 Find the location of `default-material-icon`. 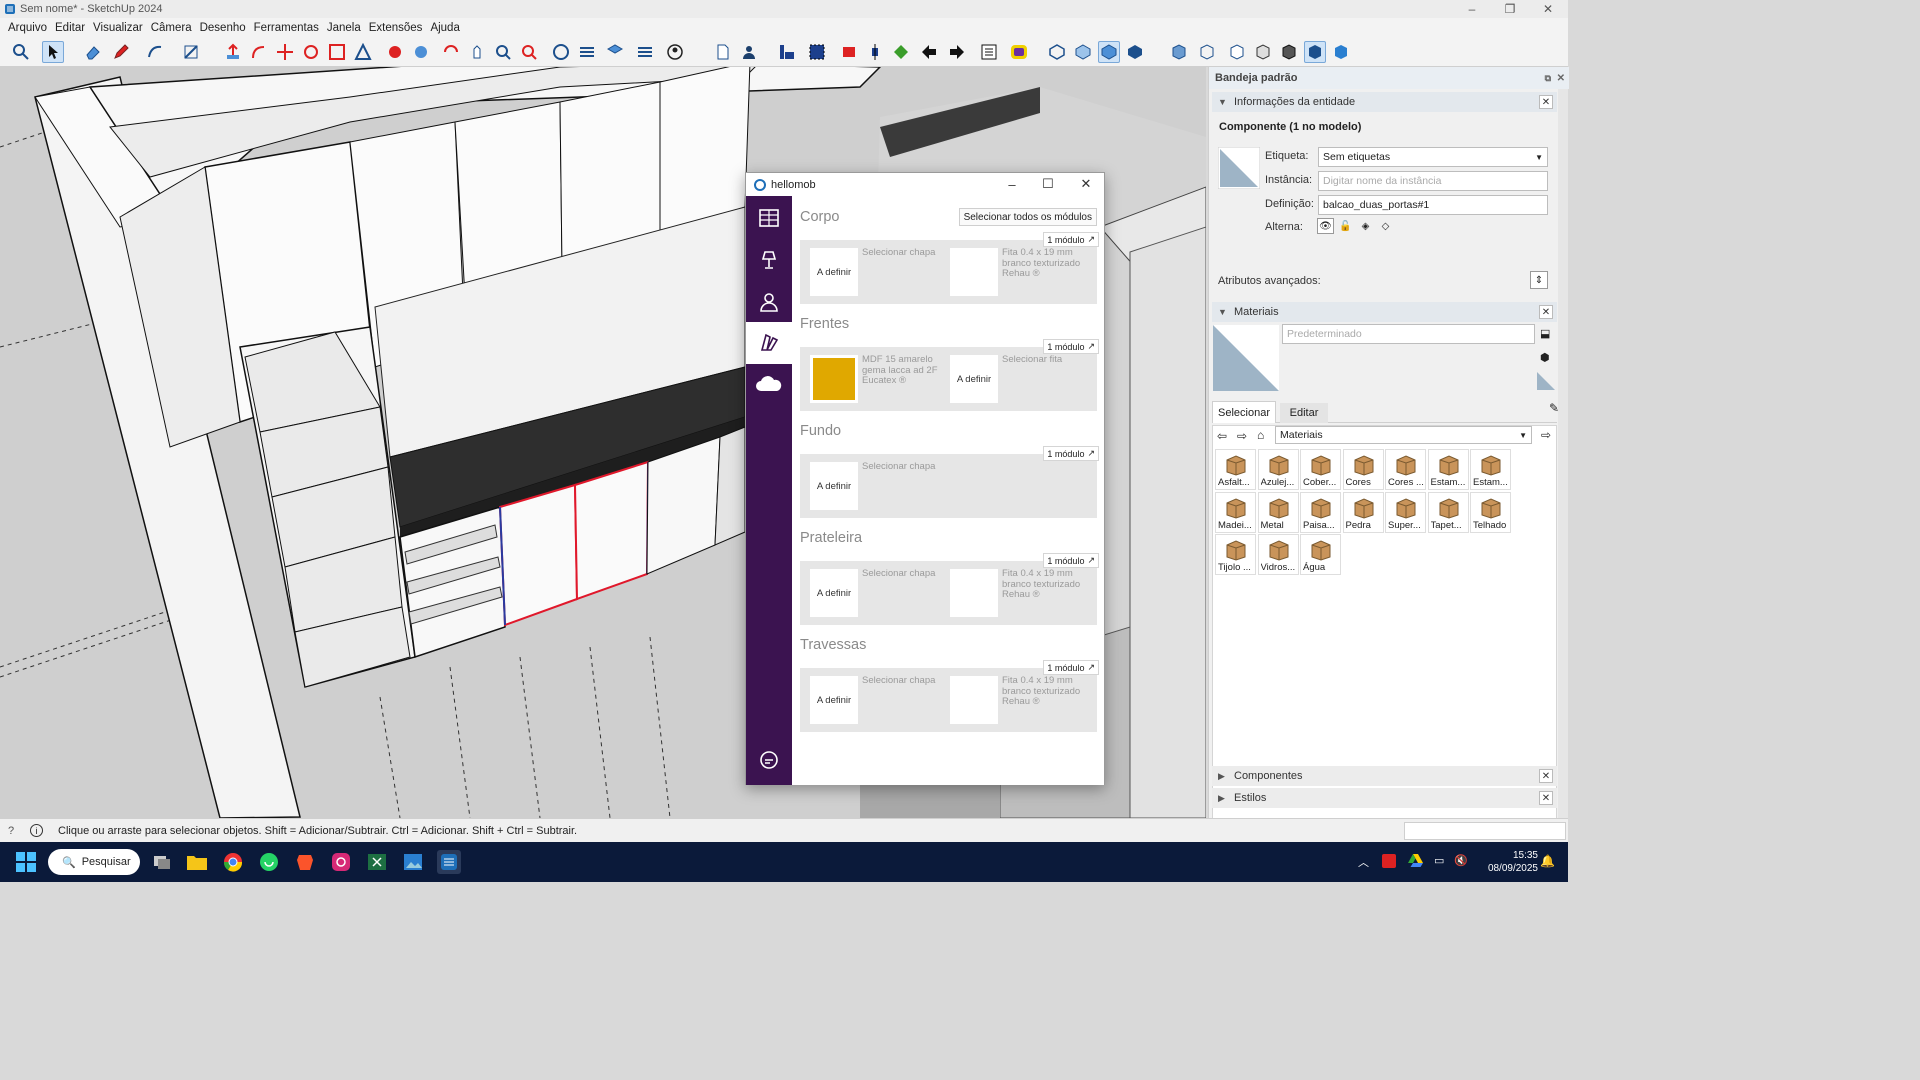

default-material-icon is located at coordinates (1546, 381).